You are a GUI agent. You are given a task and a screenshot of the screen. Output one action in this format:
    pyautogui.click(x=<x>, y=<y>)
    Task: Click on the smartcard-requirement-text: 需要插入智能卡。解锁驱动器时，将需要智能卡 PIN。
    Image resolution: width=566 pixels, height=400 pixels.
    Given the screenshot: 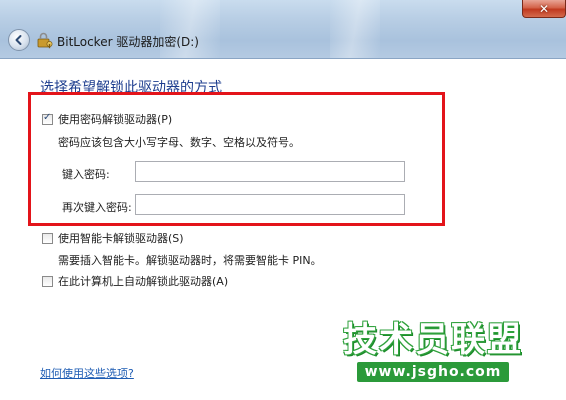 What is the action you would take?
    pyautogui.click(x=190, y=260)
    